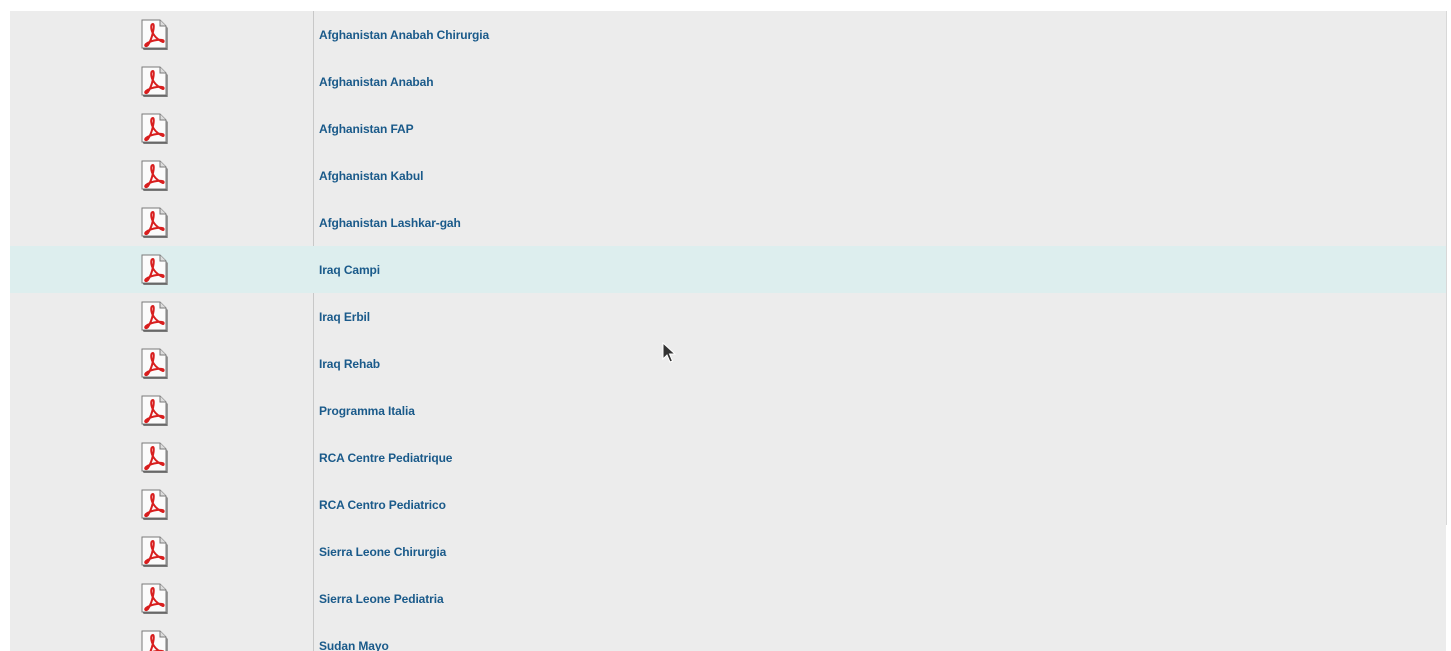  Describe the element at coordinates (879, 81) in the screenshot. I see `name-cell: Afghanistan Anabah` at that location.